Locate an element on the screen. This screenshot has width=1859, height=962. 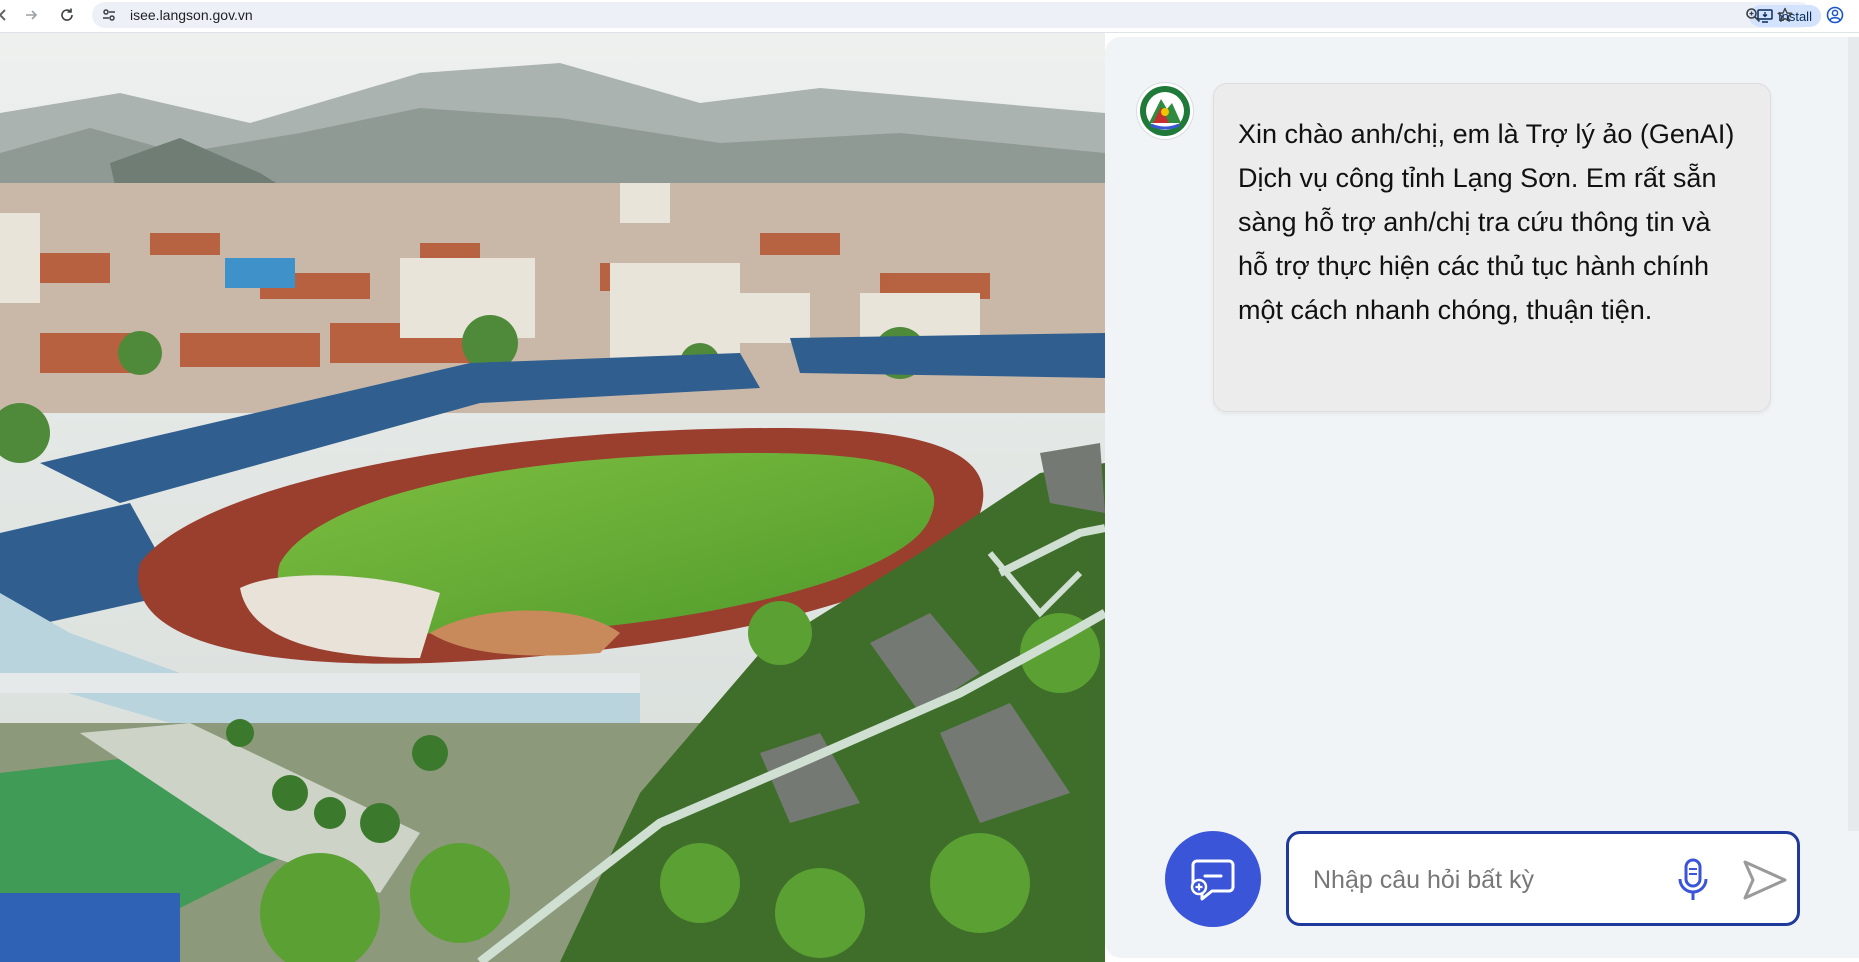
url-text: isee.langson.gov.vn is located at coordinates (191, 15).